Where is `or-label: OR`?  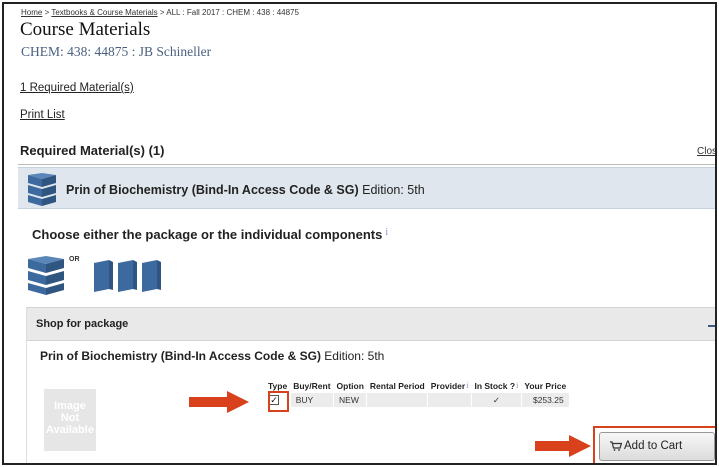 or-label: OR is located at coordinates (74, 259).